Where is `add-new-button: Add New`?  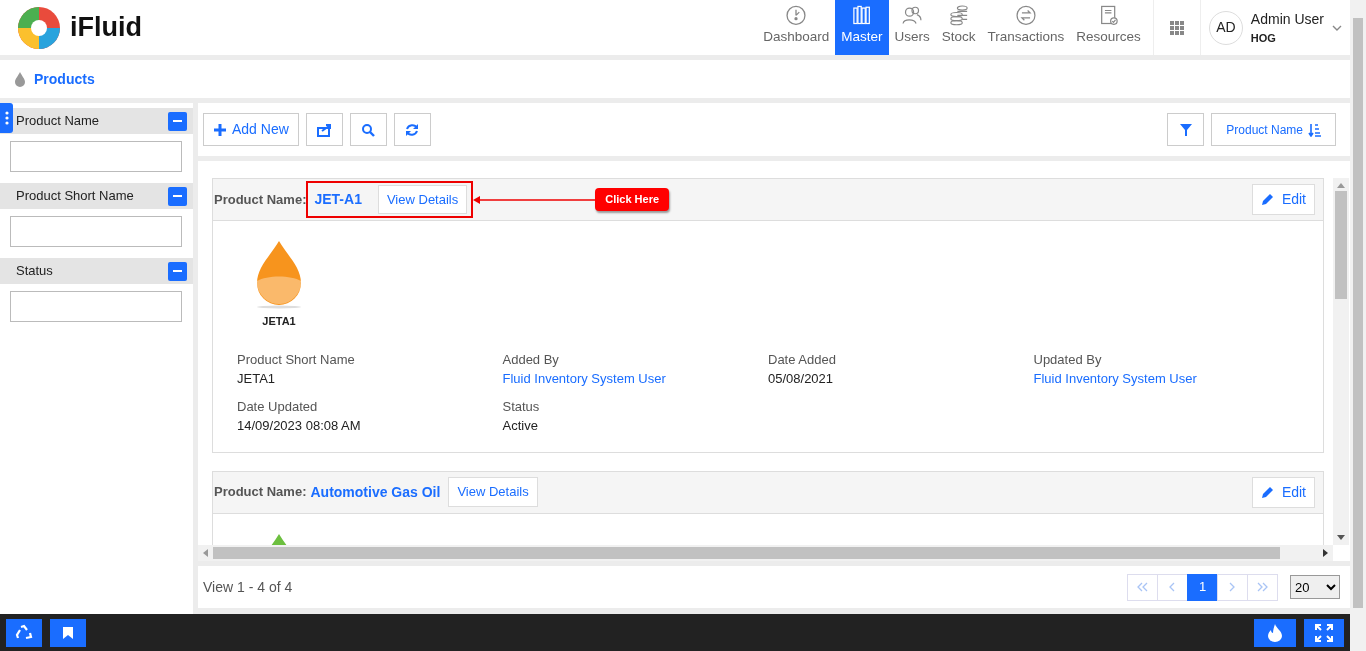 add-new-button: Add New is located at coordinates (251, 129).